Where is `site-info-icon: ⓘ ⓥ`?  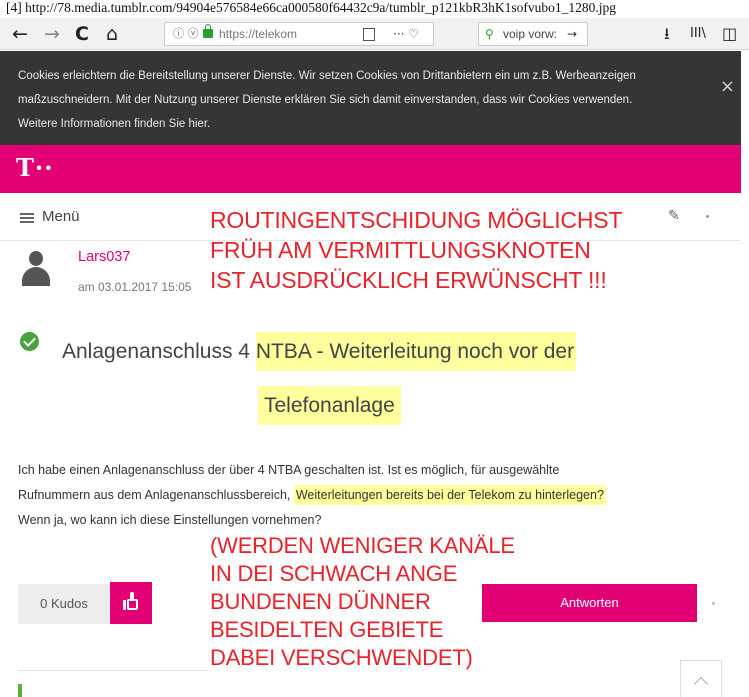
site-info-icon: ⓘ ⓥ is located at coordinates (186, 34).